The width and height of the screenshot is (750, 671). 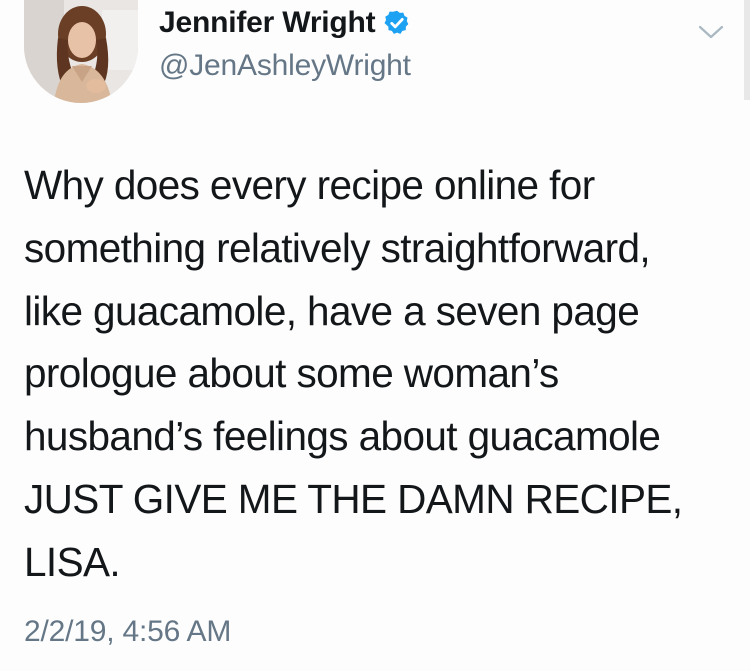 I want to click on tweet-line: LISA., so click(x=72, y=561).